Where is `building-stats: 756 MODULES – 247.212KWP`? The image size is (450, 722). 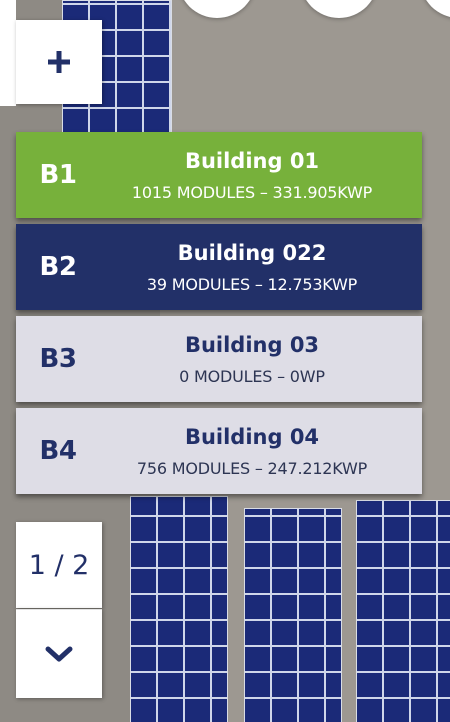 building-stats: 756 MODULES – 247.212KWP is located at coordinates (252, 468).